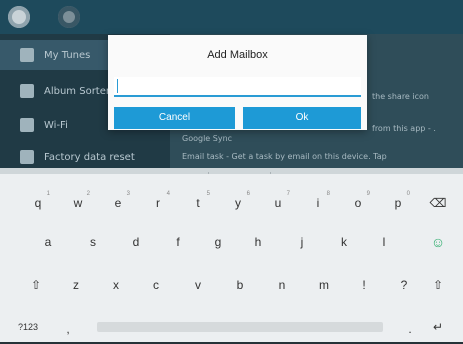  What do you see at coordinates (231, 17) in the screenshot?
I see `app-bar` at bounding box center [231, 17].